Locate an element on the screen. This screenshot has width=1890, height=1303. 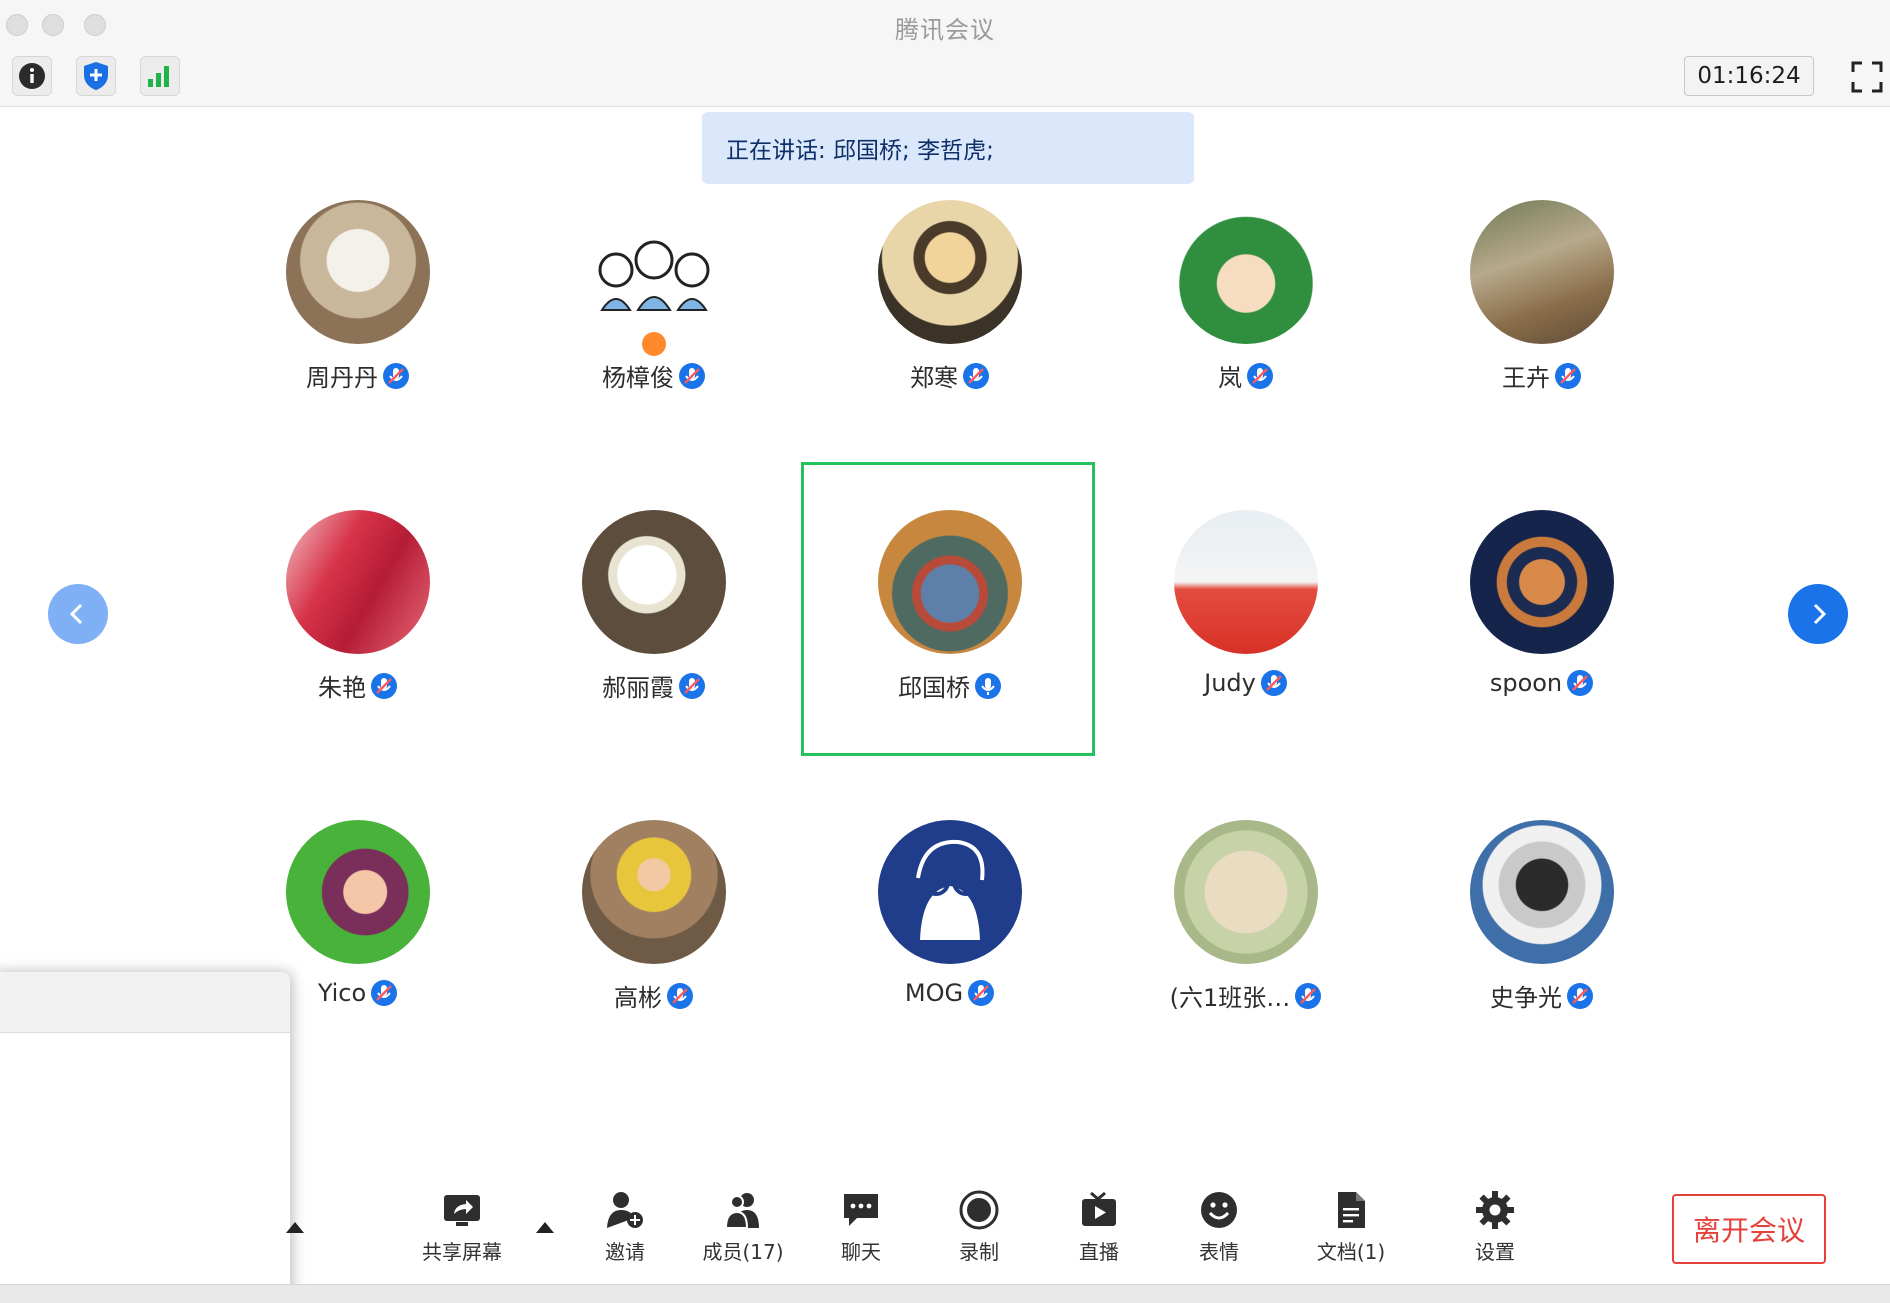
share-screen-button: 共享屏幕 is located at coordinates (462, 1224).